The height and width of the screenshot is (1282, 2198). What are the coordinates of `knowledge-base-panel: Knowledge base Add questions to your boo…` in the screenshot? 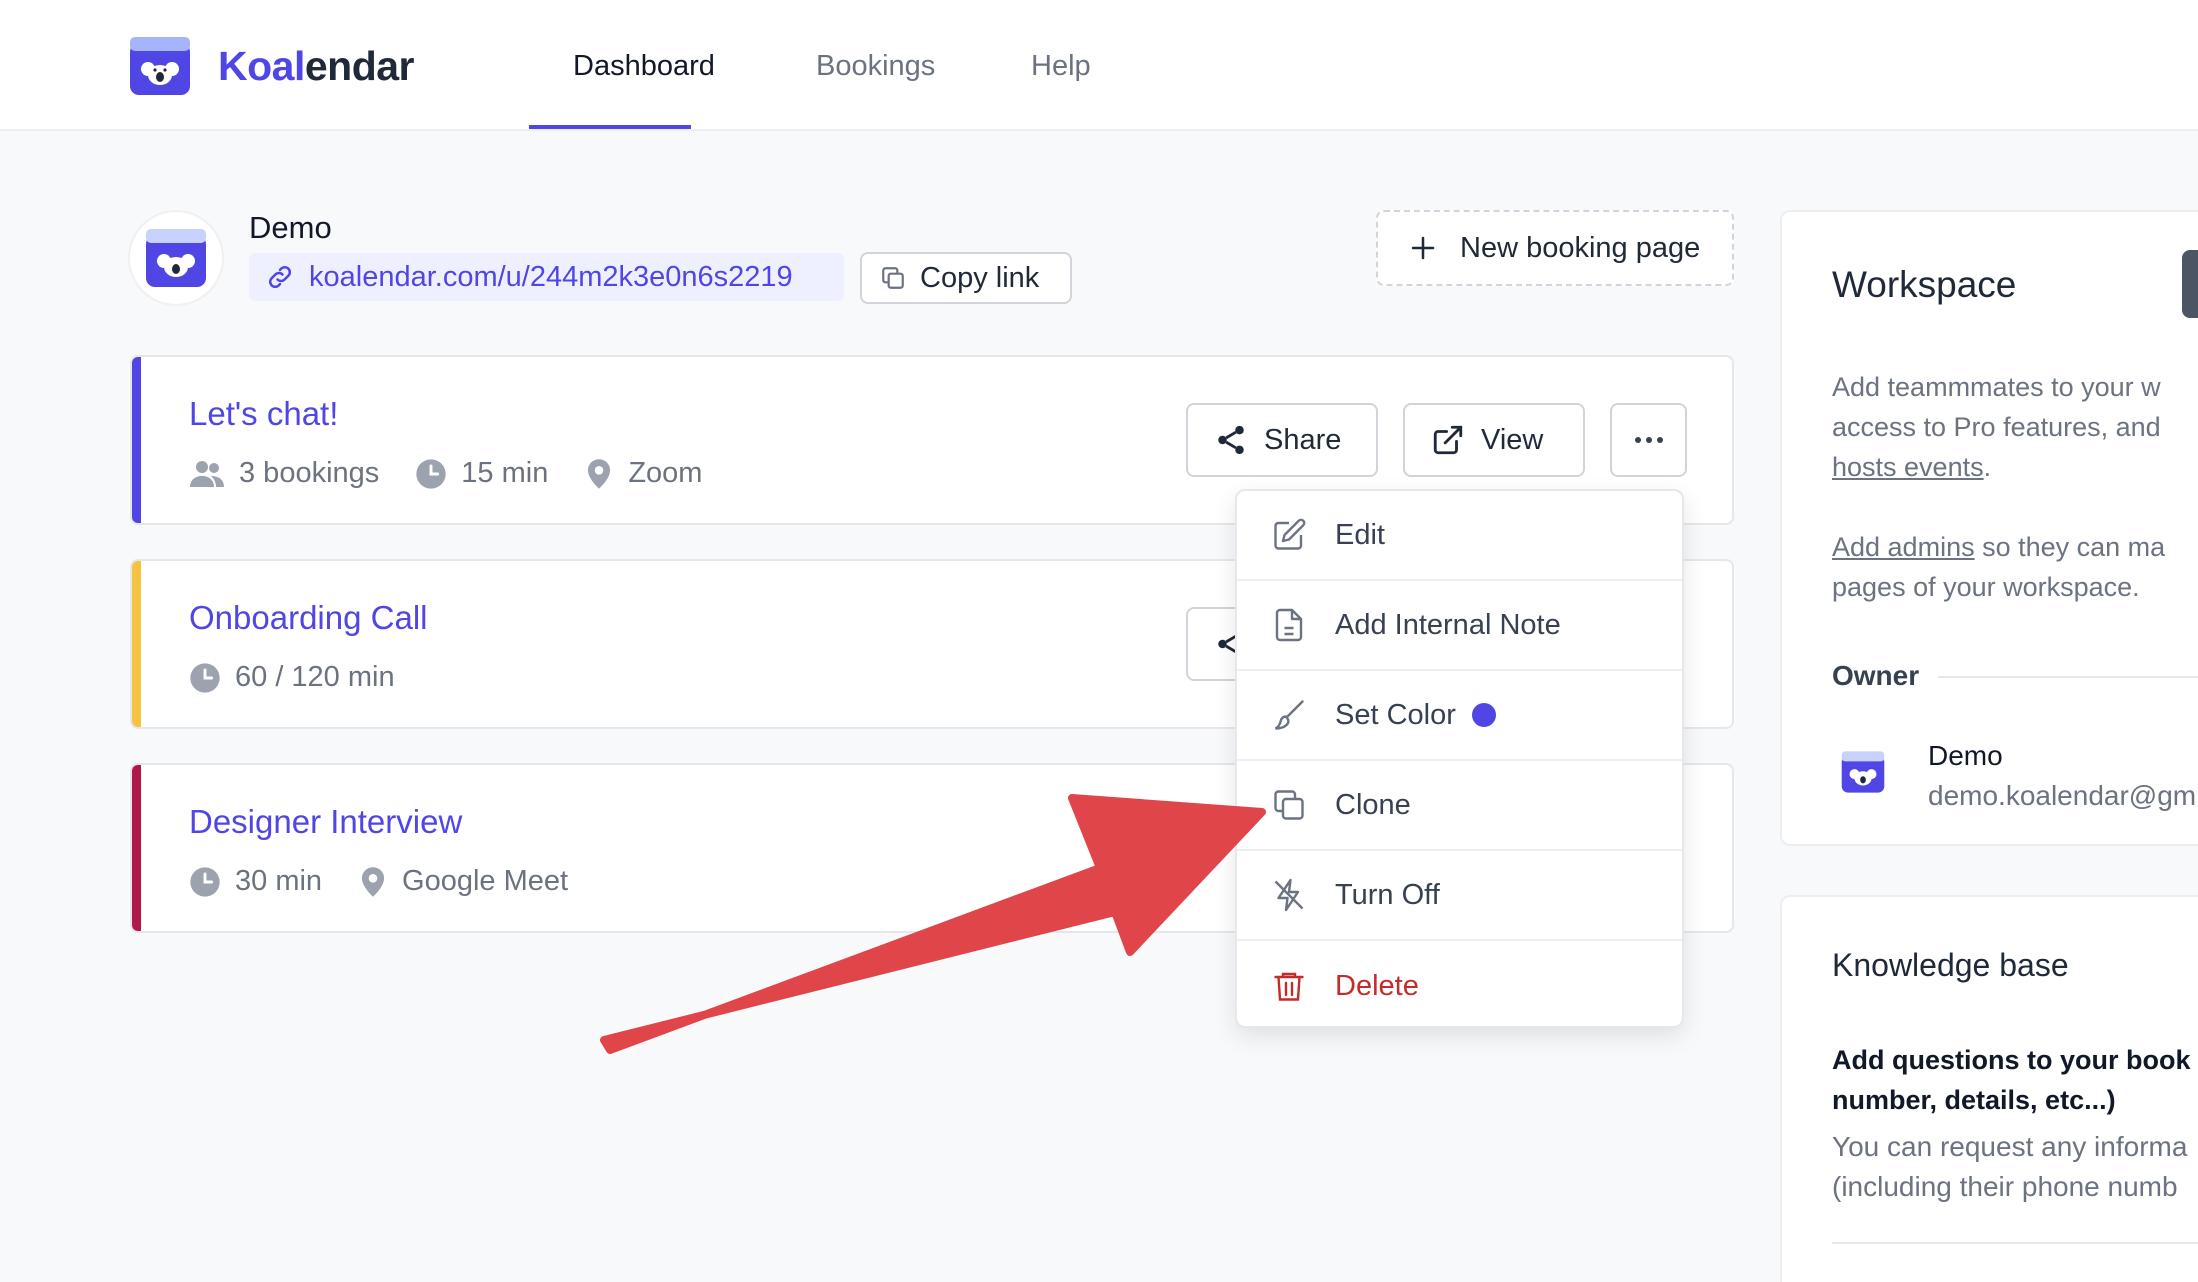 It's located at (1989, 1088).